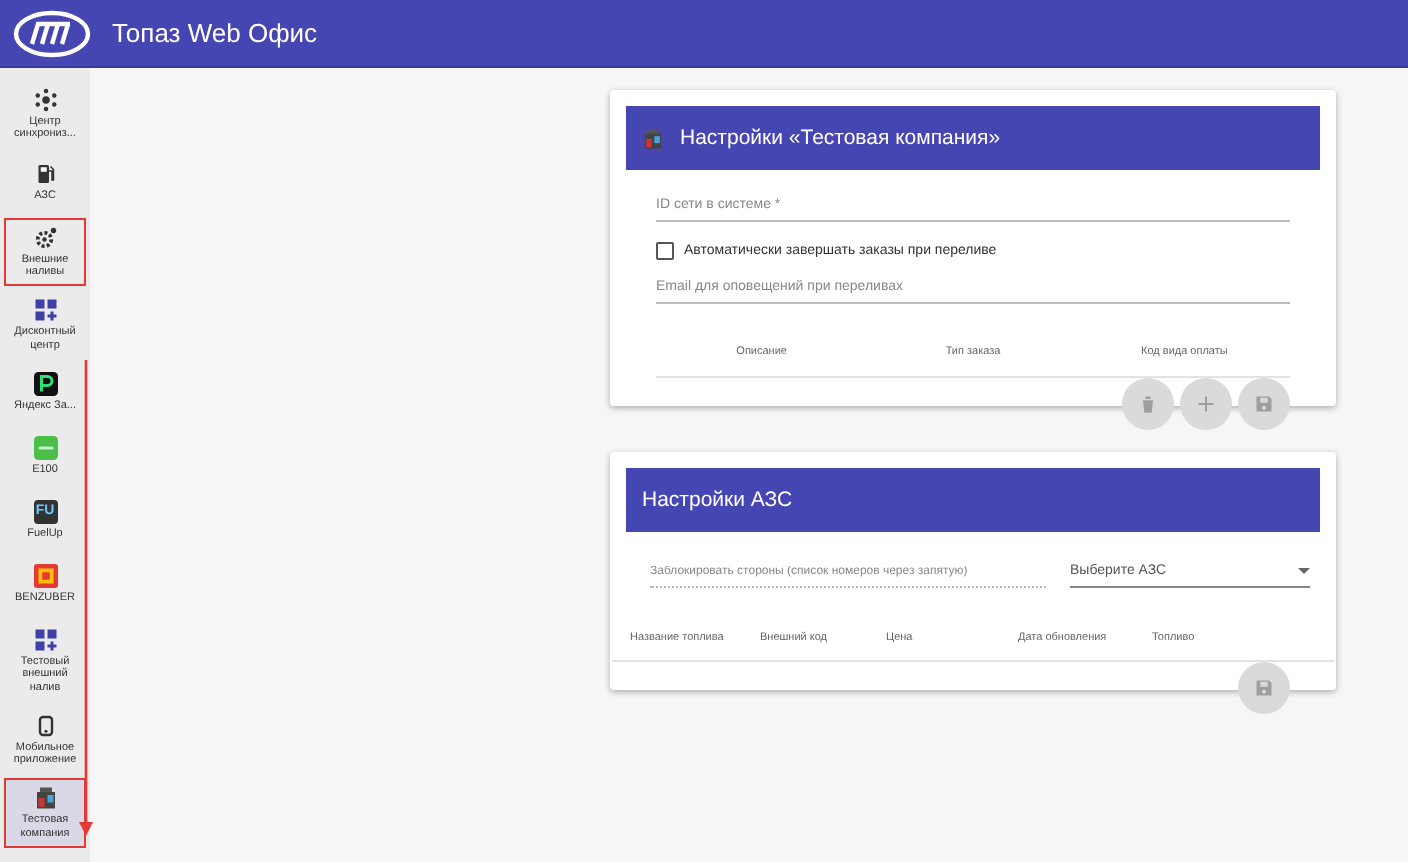 This screenshot has height=862, width=1408. What do you see at coordinates (840, 138) in the screenshot?
I see `card-title: Настройки «Тестовая компания»` at bounding box center [840, 138].